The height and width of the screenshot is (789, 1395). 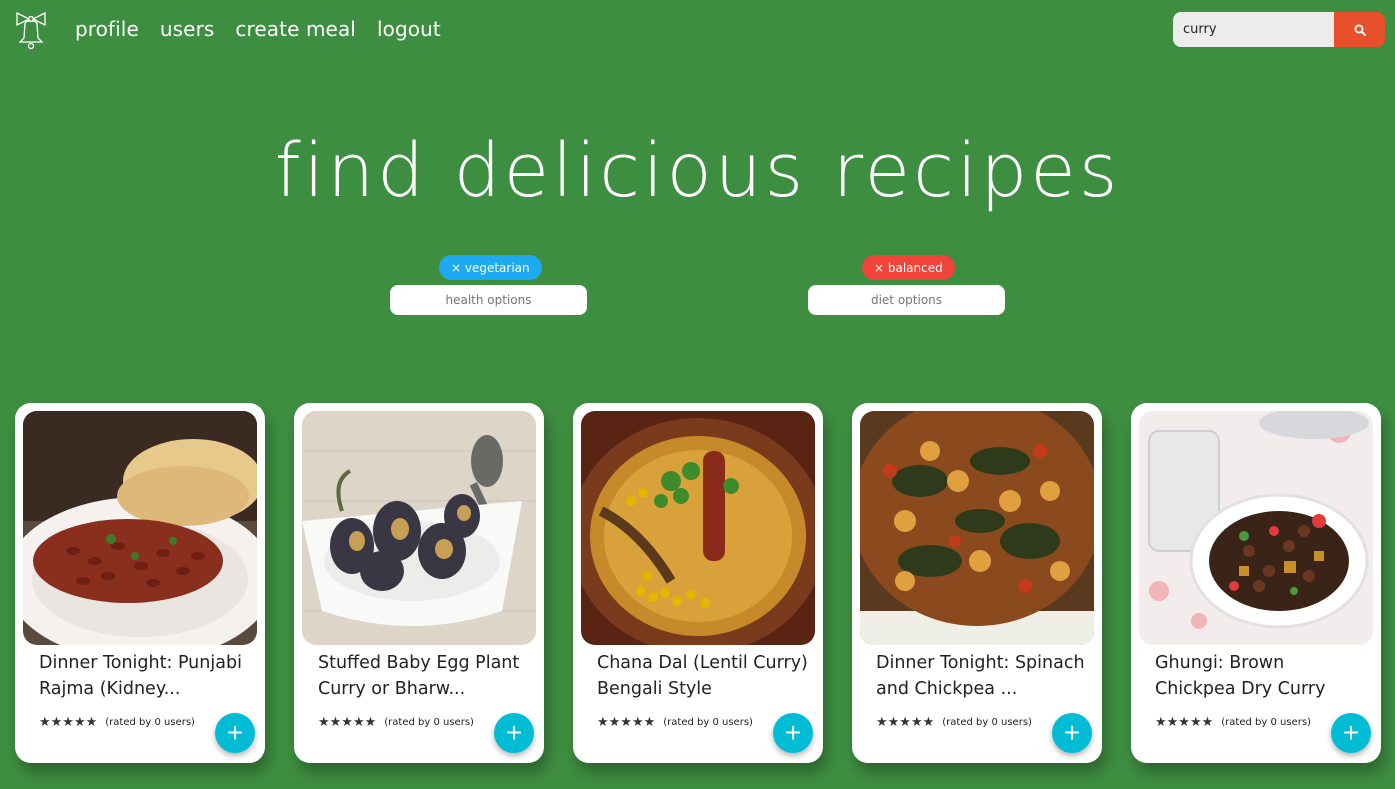 What do you see at coordinates (1253, 29) in the screenshot?
I see `search-input` at bounding box center [1253, 29].